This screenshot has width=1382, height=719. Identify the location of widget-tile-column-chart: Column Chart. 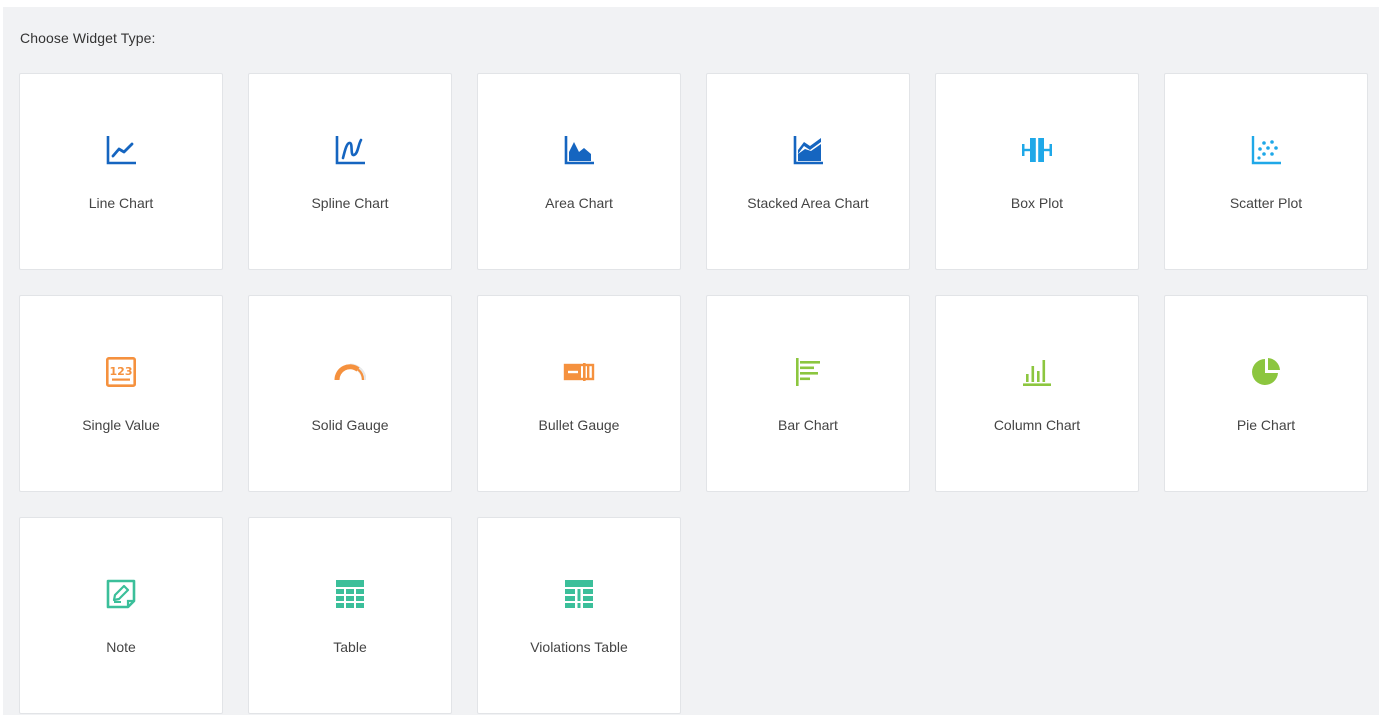
(1037, 393).